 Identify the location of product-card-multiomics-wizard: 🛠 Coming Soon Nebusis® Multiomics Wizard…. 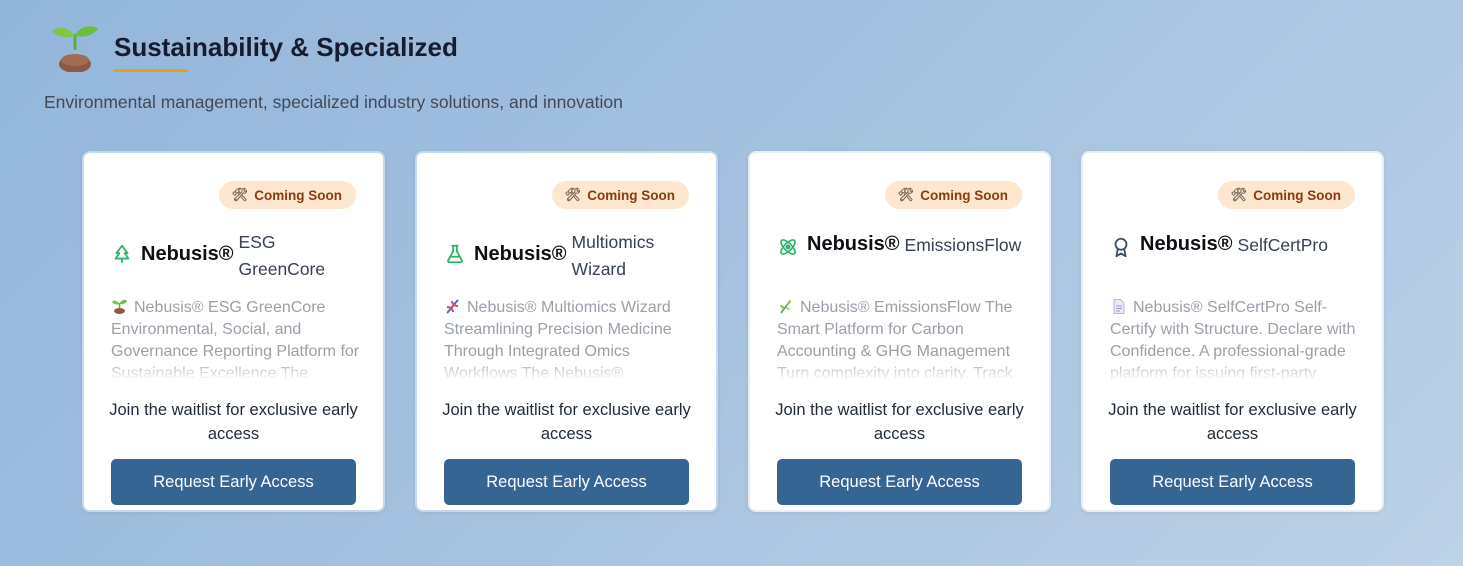
(566, 331).